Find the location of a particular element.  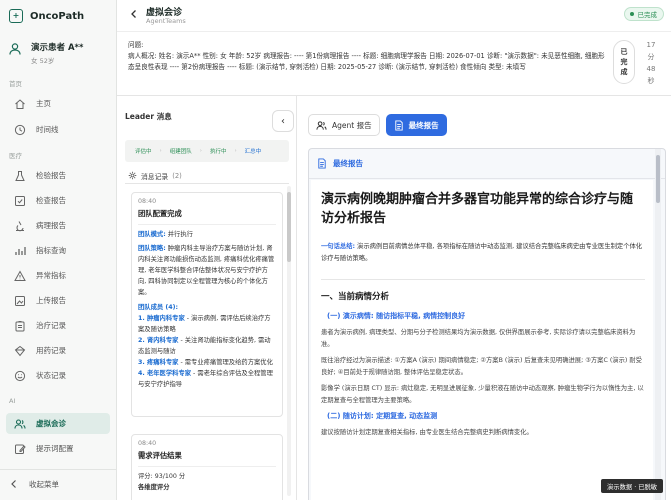

sidebar-item-lab-reports: 检验报告 is located at coordinates (58, 175).